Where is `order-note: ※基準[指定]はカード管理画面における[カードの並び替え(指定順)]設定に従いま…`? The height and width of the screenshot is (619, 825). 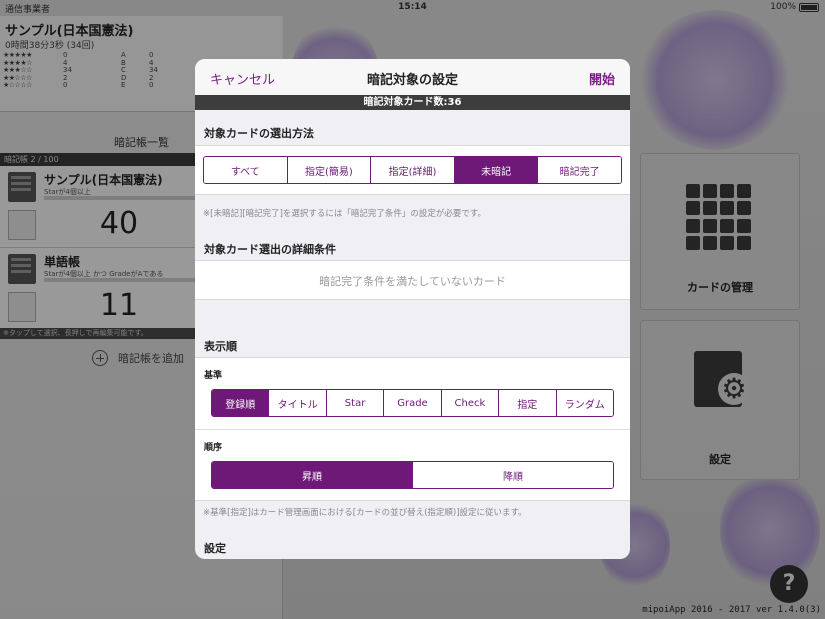 order-note: ※基準[指定]はカード管理画面における[カードの並び替え(指定順)]設定に従いま… is located at coordinates (365, 513).